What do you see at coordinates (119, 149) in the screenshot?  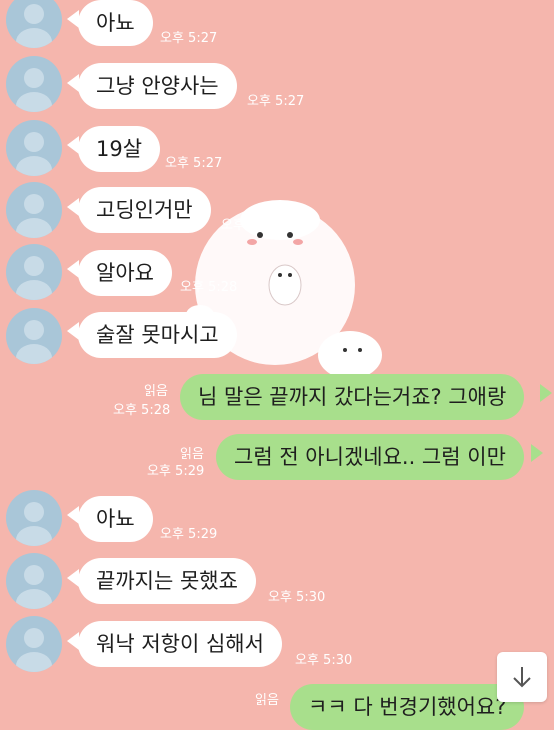 I see `message-bubble: 19살` at bounding box center [119, 149].